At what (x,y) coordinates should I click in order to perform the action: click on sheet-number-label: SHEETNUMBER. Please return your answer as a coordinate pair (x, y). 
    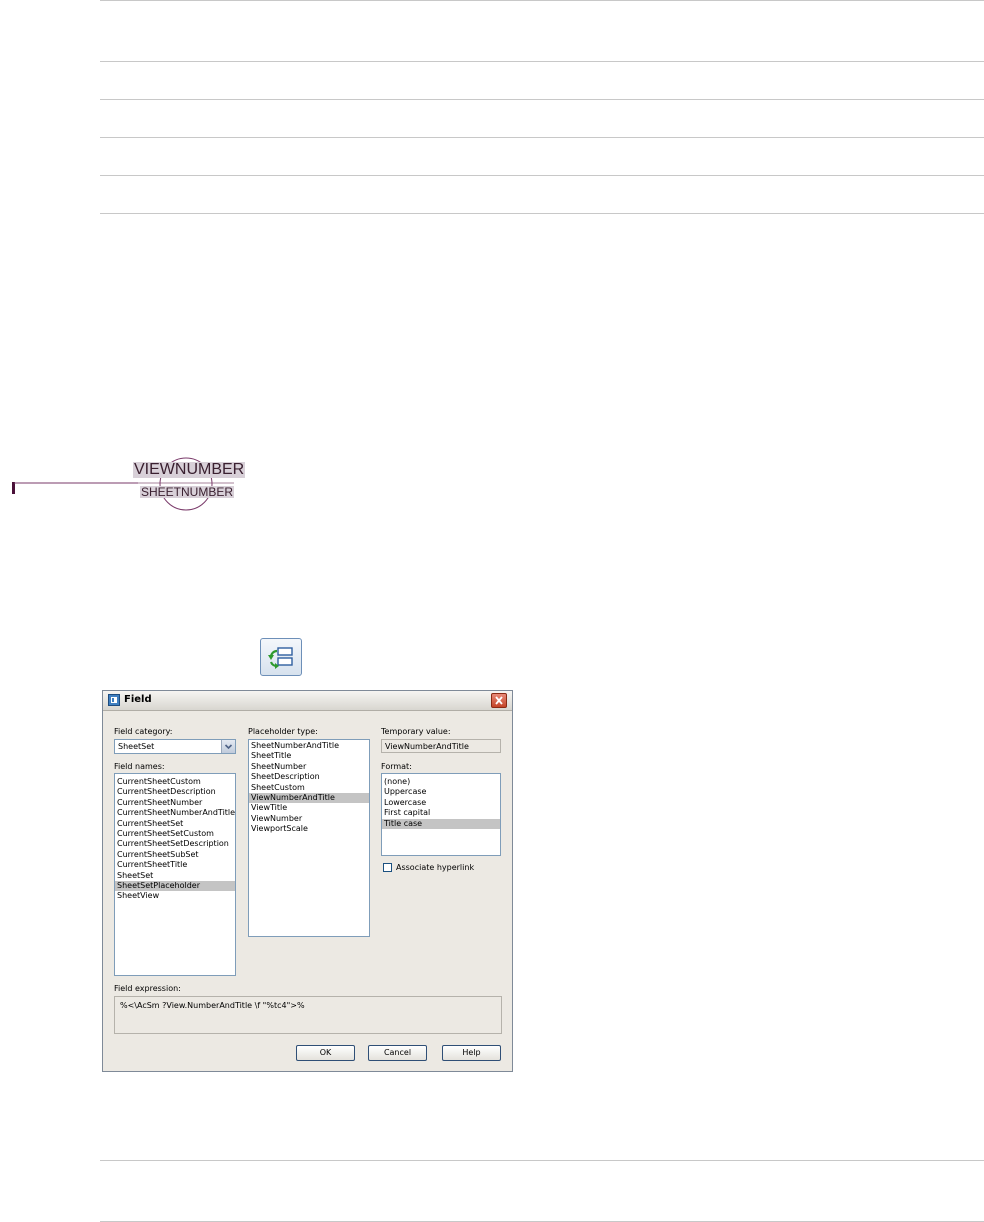
    Looking at the image, I should click on (187, 492).